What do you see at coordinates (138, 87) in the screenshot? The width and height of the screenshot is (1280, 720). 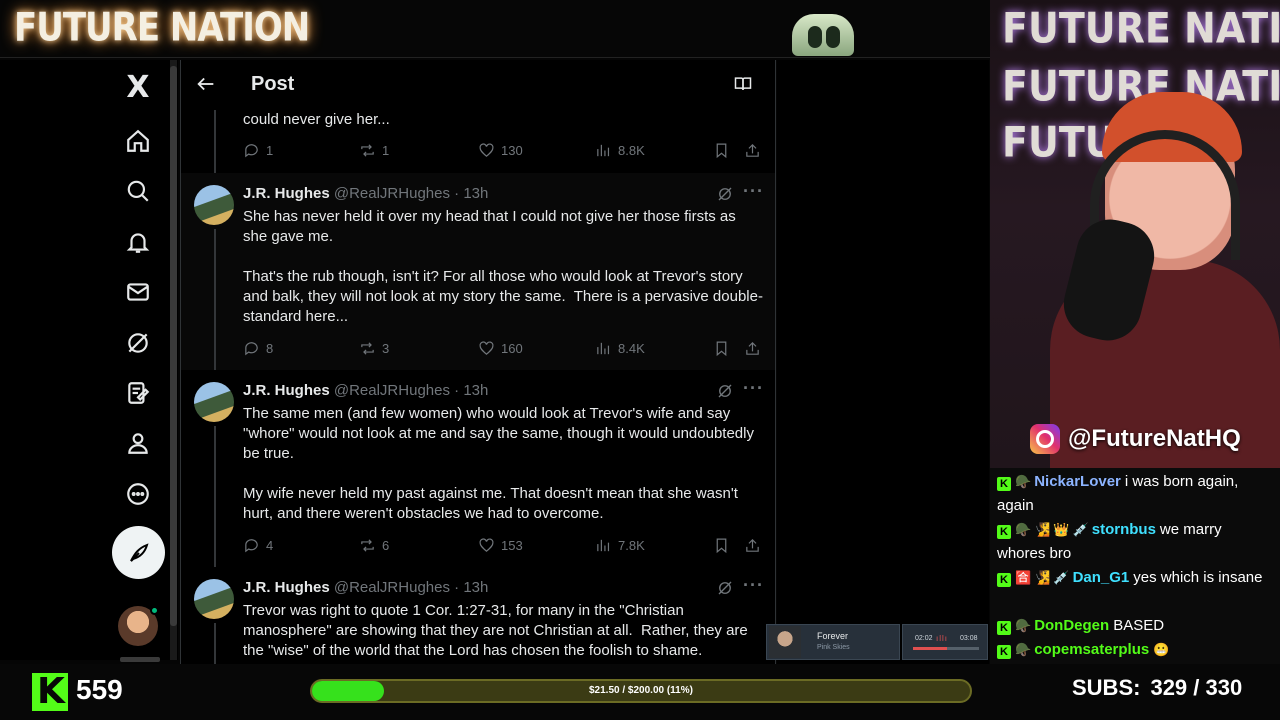 I see `x-logo: X` at bounding box center [138, 87].